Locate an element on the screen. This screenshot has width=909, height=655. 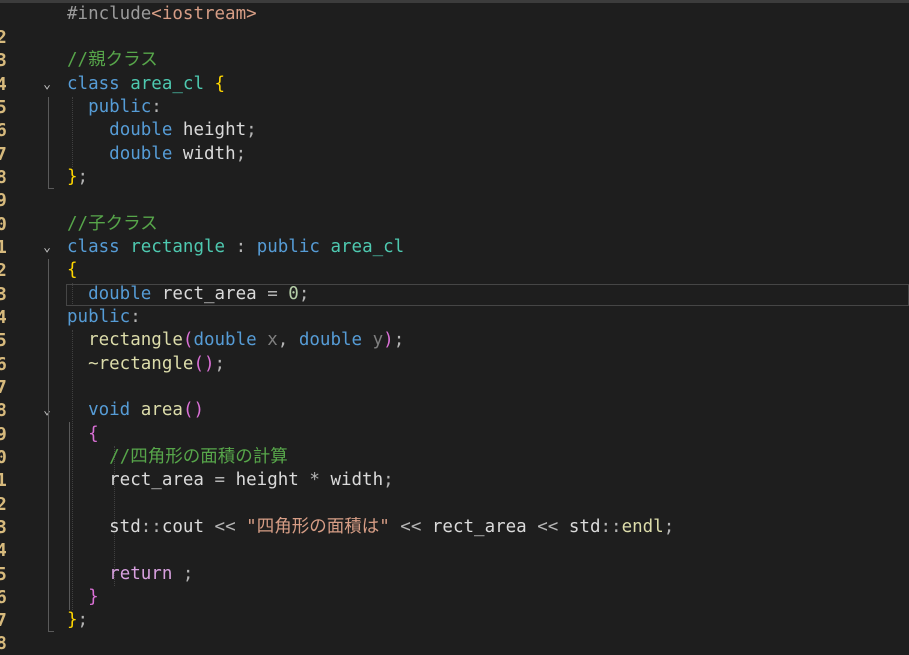
code-token: endl is located at coordinates (642, 527).